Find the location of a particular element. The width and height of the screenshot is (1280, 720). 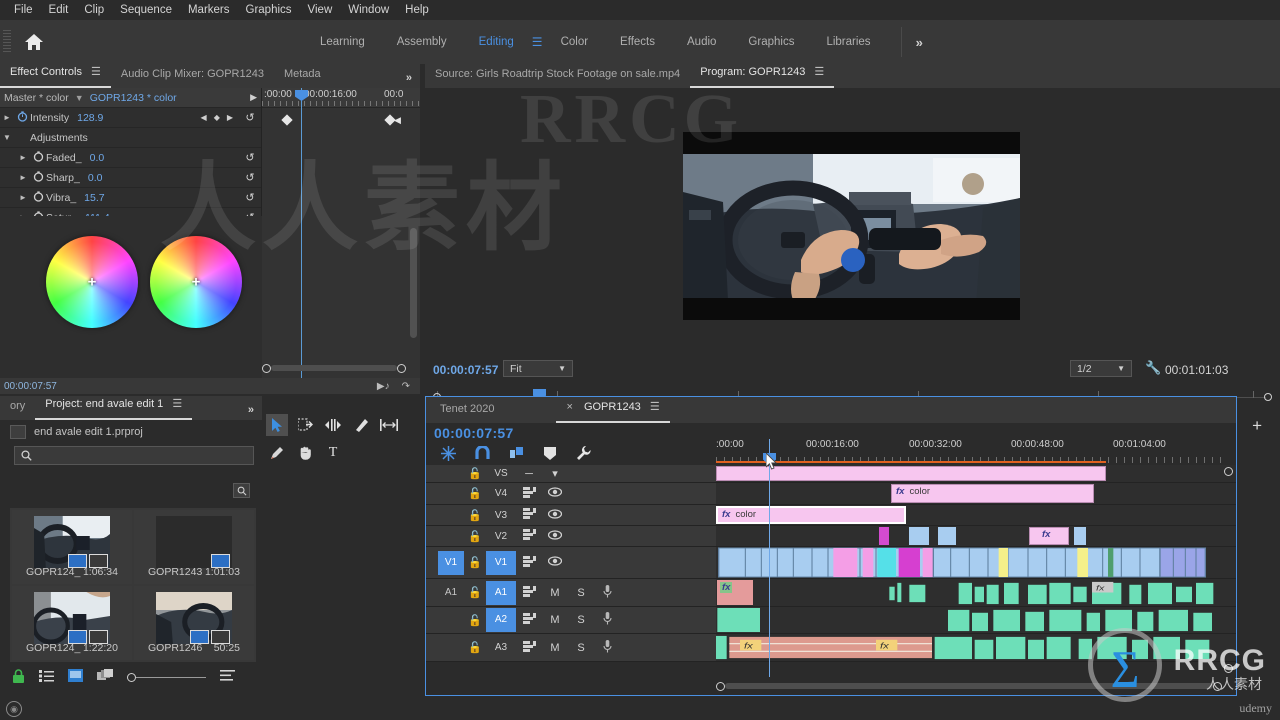

track-content-a2 is located at coordinates (976, 620).